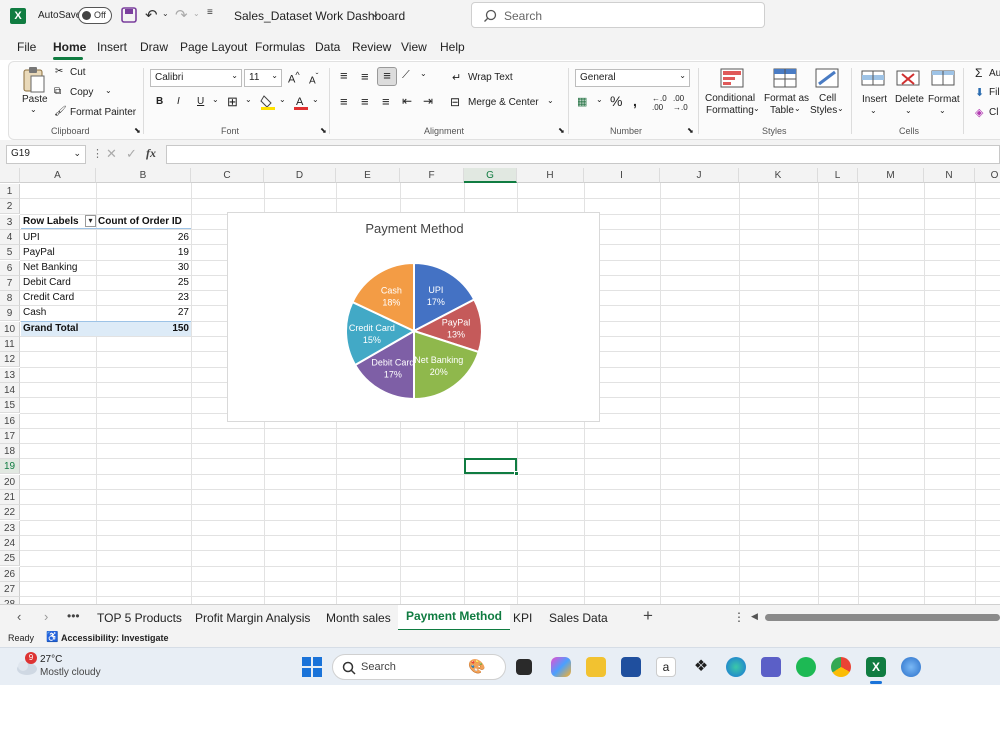  I want to click on copy-dropdown-icon: ⌄, so click(108, 90).